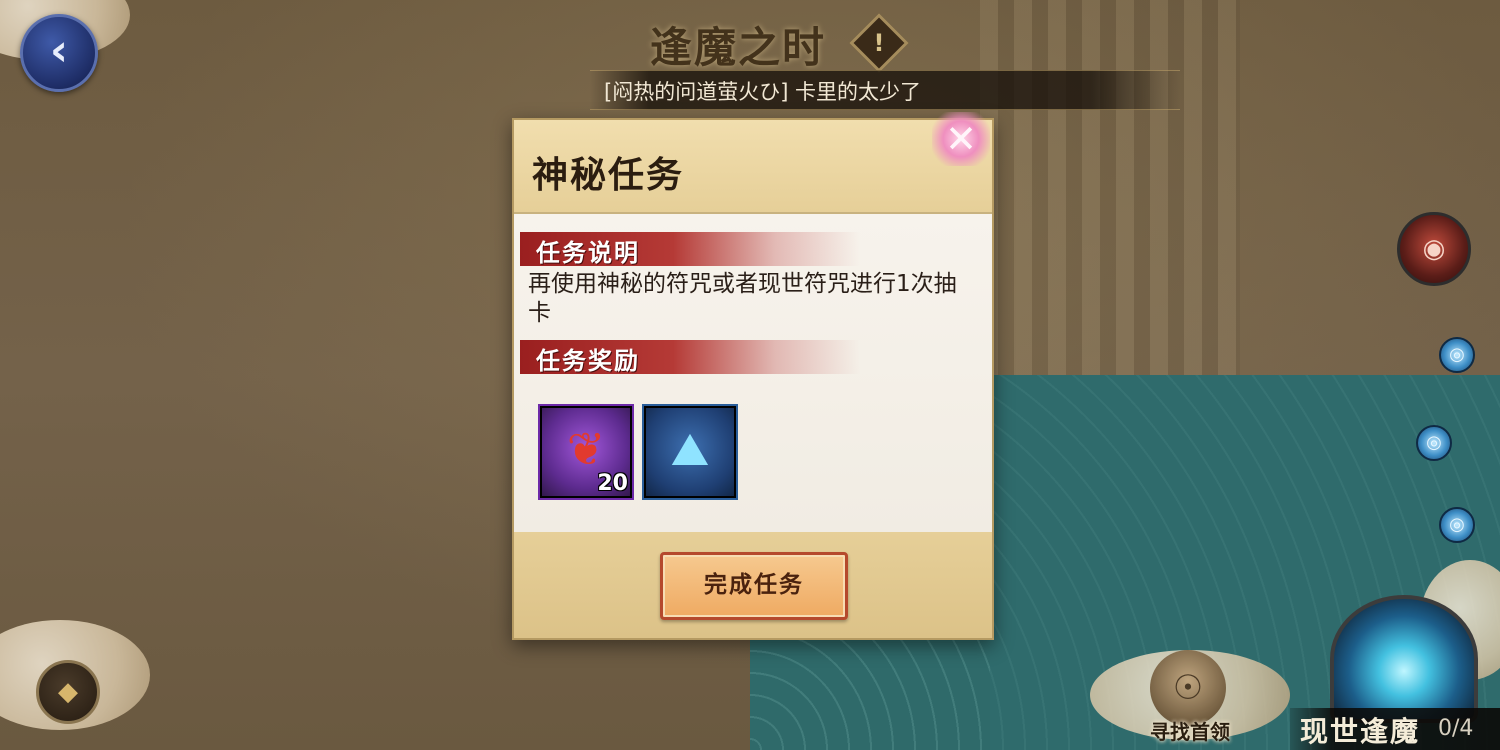 This screenshot has height=750, width=1500. Describe the element at coordinates (1110, 190) in the screenshot. I see `background-curtain` at that location.